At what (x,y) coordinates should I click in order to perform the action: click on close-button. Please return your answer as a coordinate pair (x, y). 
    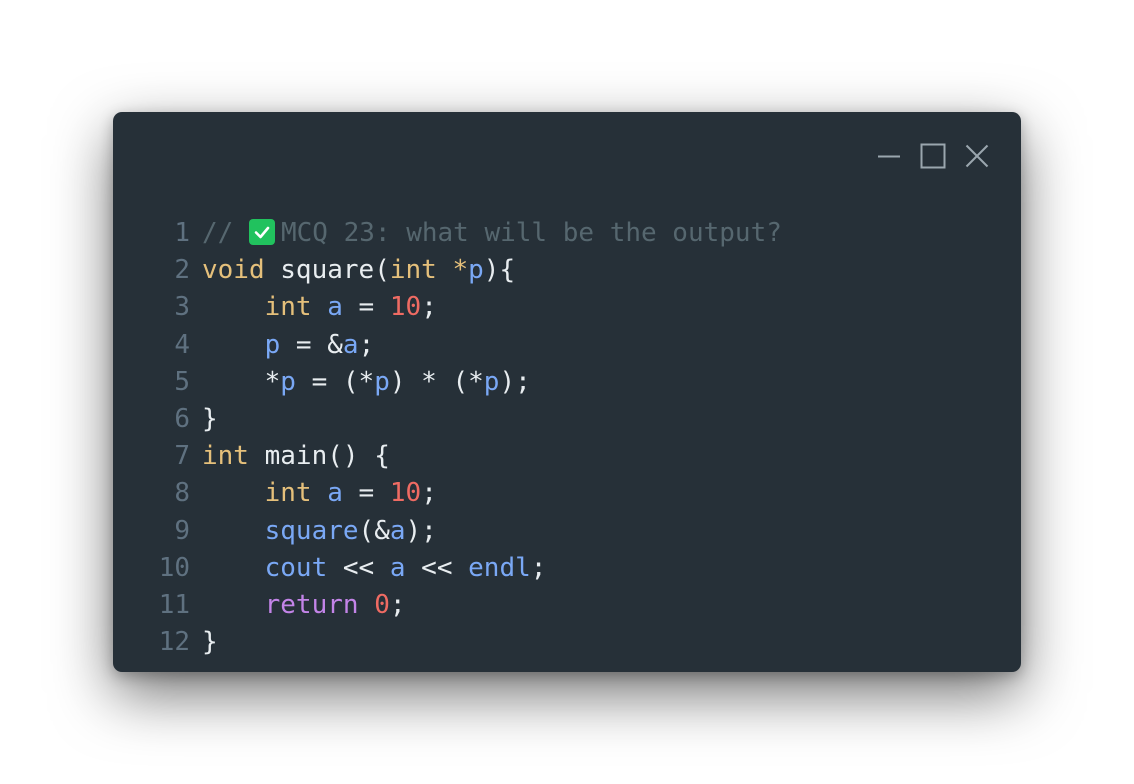
    Looking at the image, I should click on (977, 156).